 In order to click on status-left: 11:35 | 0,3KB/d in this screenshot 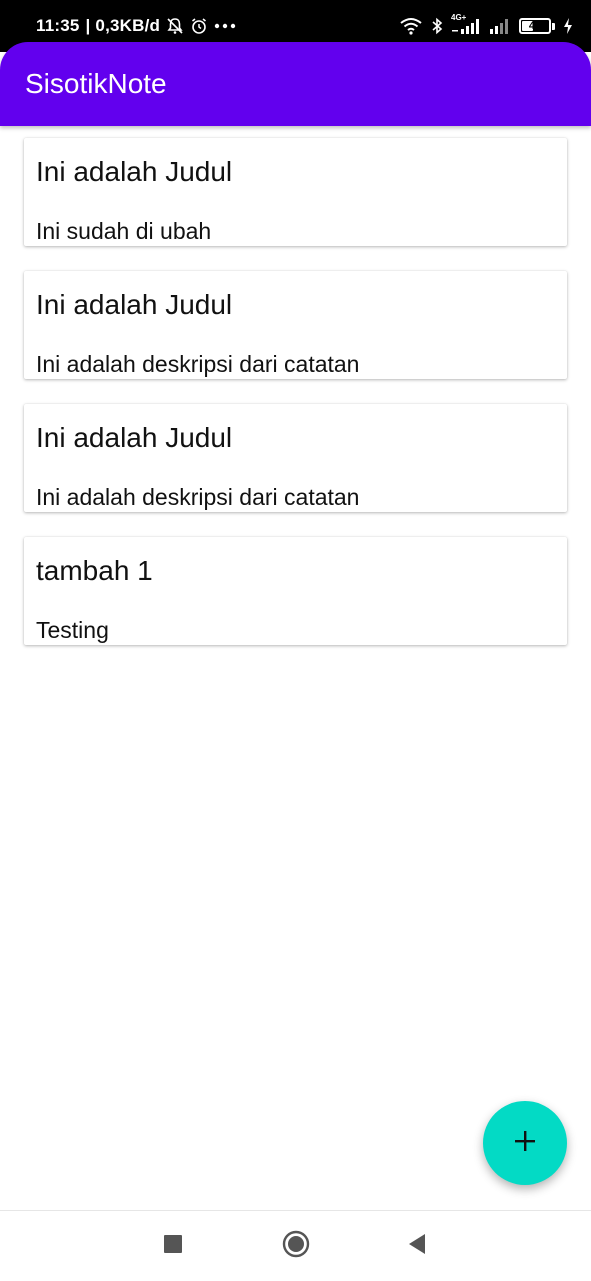, I will do `click(136, 26)`.